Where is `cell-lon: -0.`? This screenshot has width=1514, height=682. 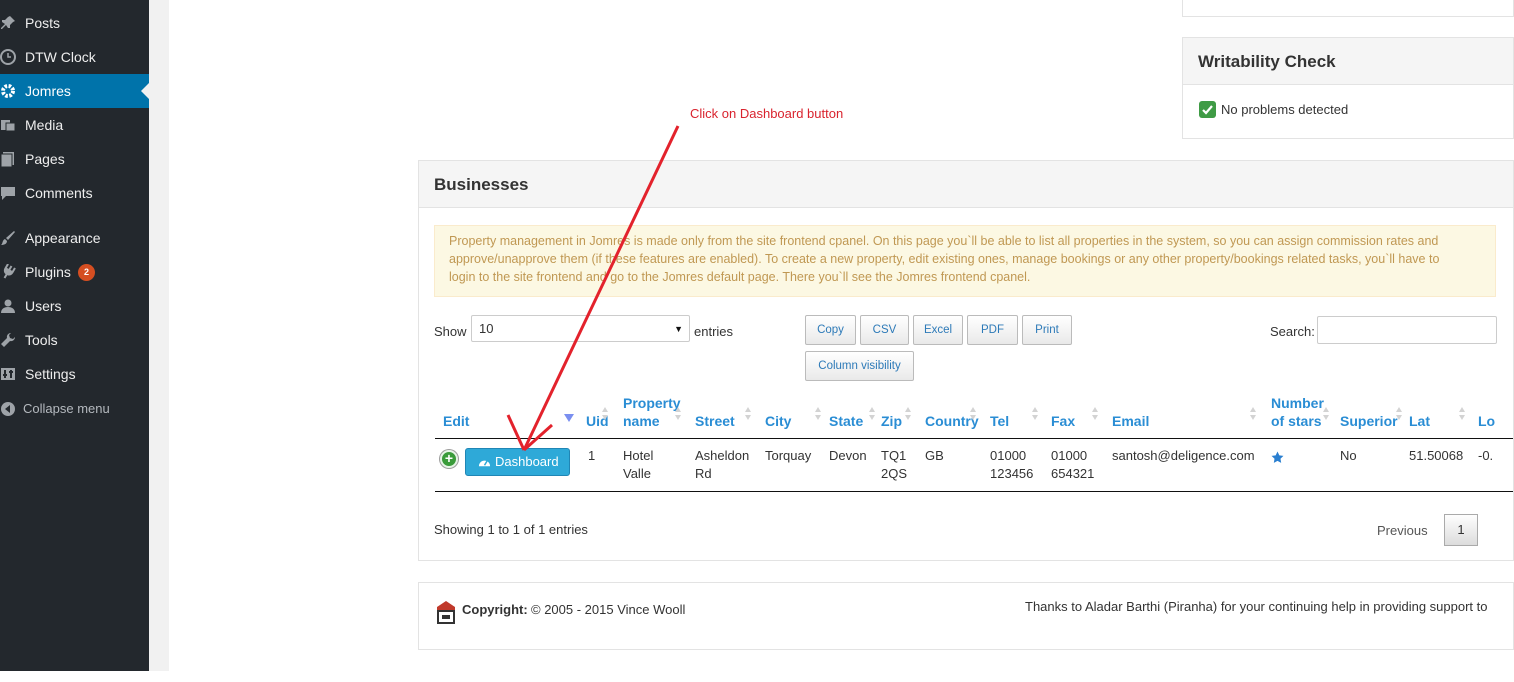
cell-lon: -0. is located at coordinates (1486, 455).